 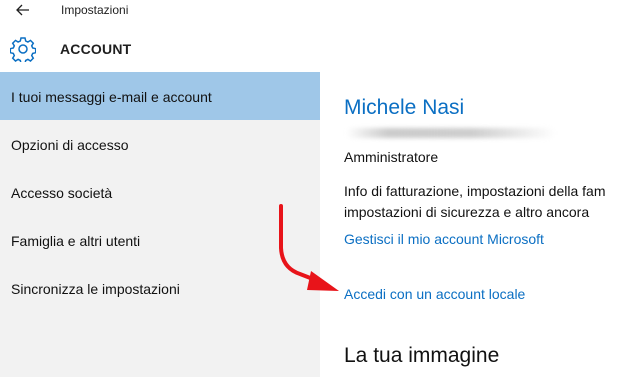 What do you see at coordinates (451, 133) in the screenshot?
I see `blurred-email` at bounding box center [451, 133].